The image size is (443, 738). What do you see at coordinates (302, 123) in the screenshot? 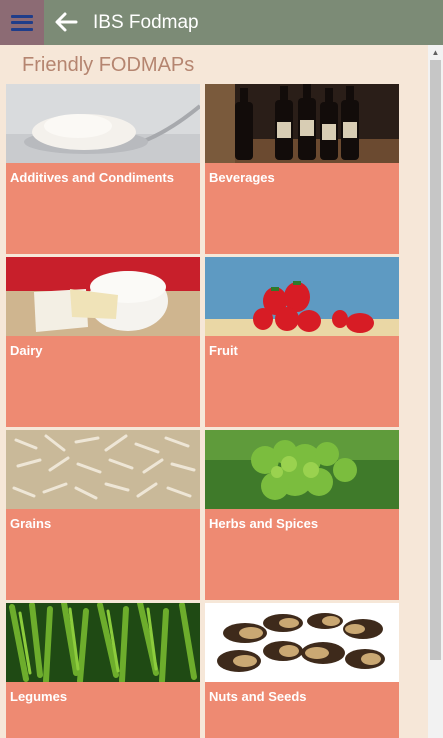
I see `wine-bottles-photo` at bounding box center [302, 123].